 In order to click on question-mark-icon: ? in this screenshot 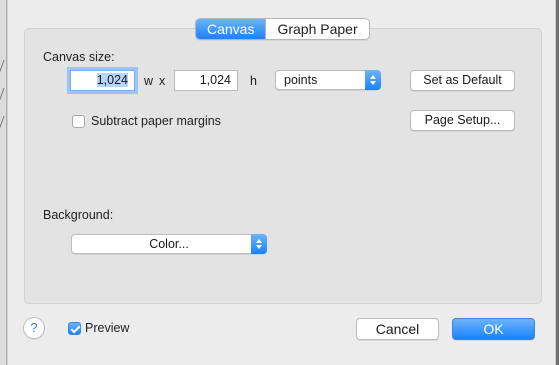, I will do `click(34, 327)`.